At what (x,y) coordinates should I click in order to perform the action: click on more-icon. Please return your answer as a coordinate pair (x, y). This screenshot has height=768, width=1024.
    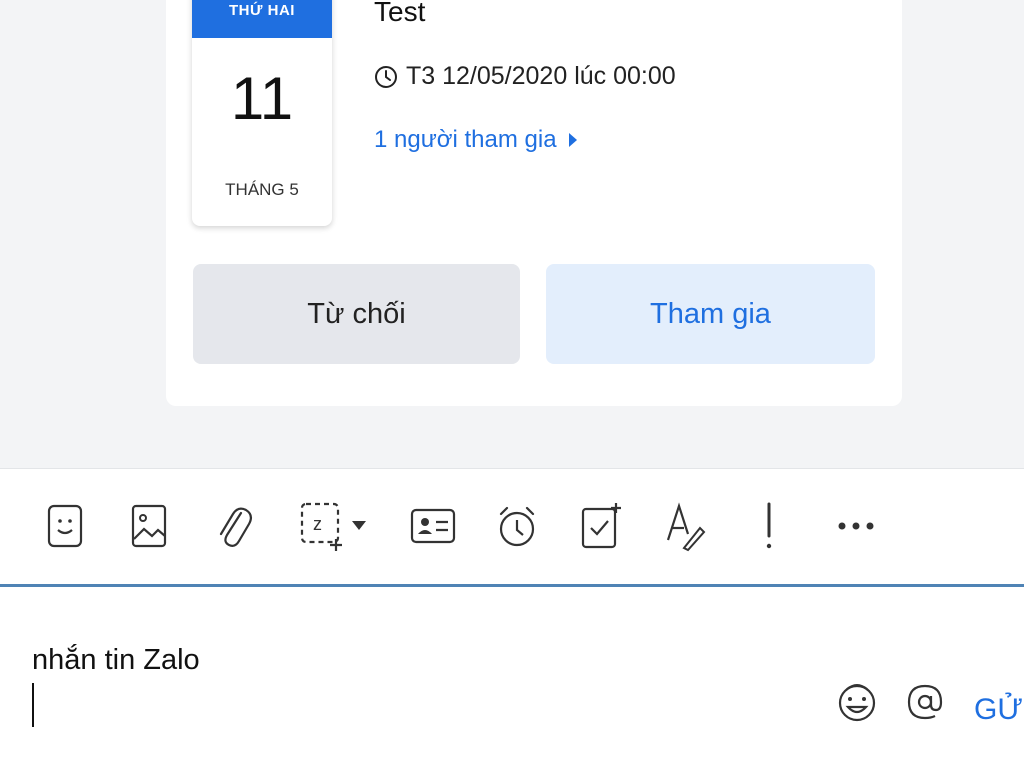
    Looking at the image, I should click on (856, 526).